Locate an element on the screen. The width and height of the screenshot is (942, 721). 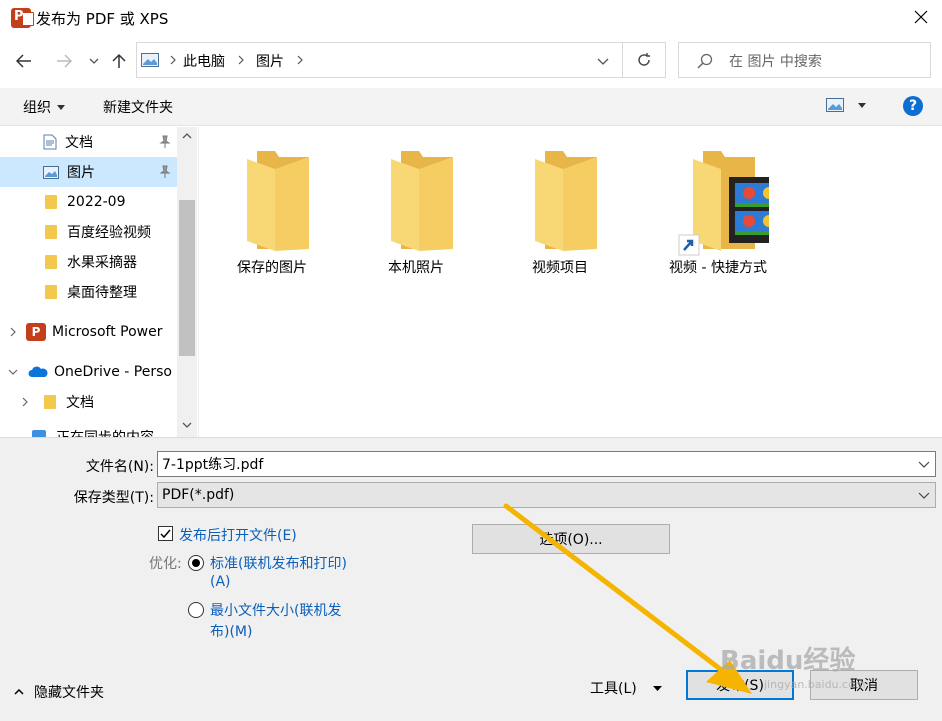
nav-item-powerpoint: P Microsoft Power is located at coordinates (88, 332).